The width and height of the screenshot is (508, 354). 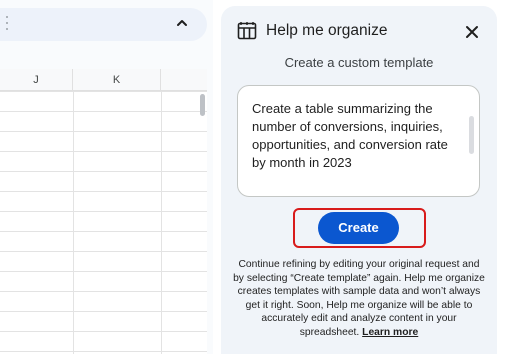 I want to click on column-header-next, so click(x=184, y=80).